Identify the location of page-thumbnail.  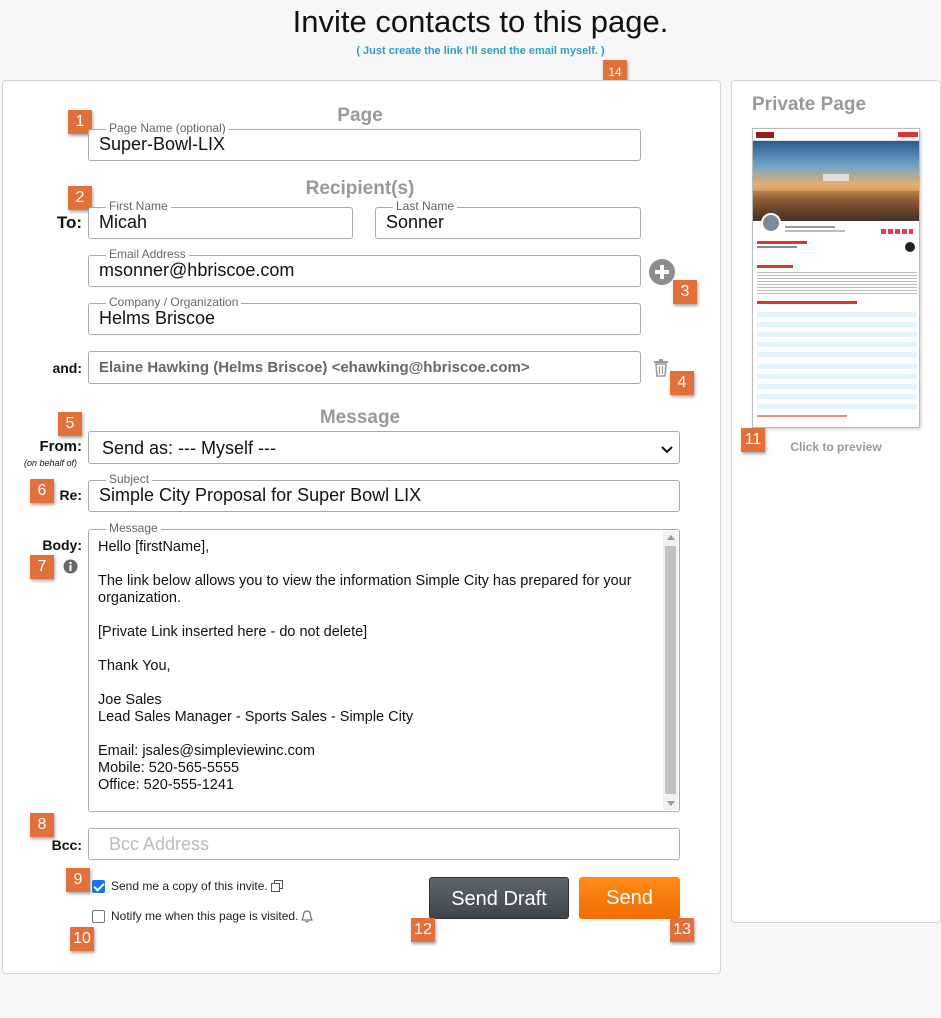
(836, 278).